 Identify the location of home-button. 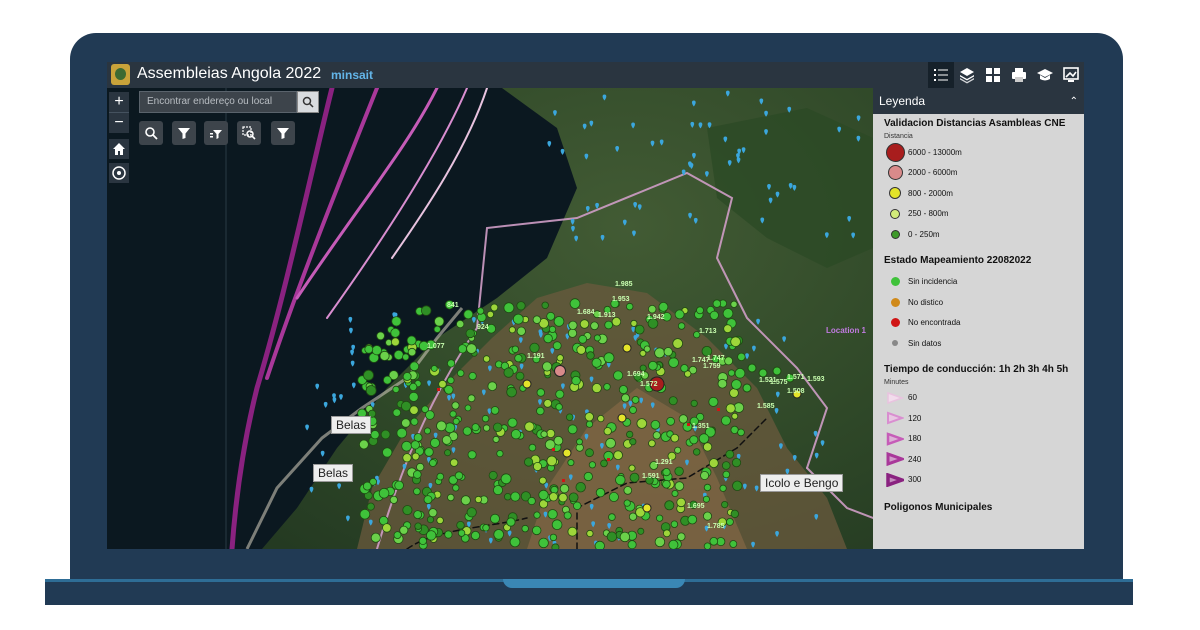
(119, 149).